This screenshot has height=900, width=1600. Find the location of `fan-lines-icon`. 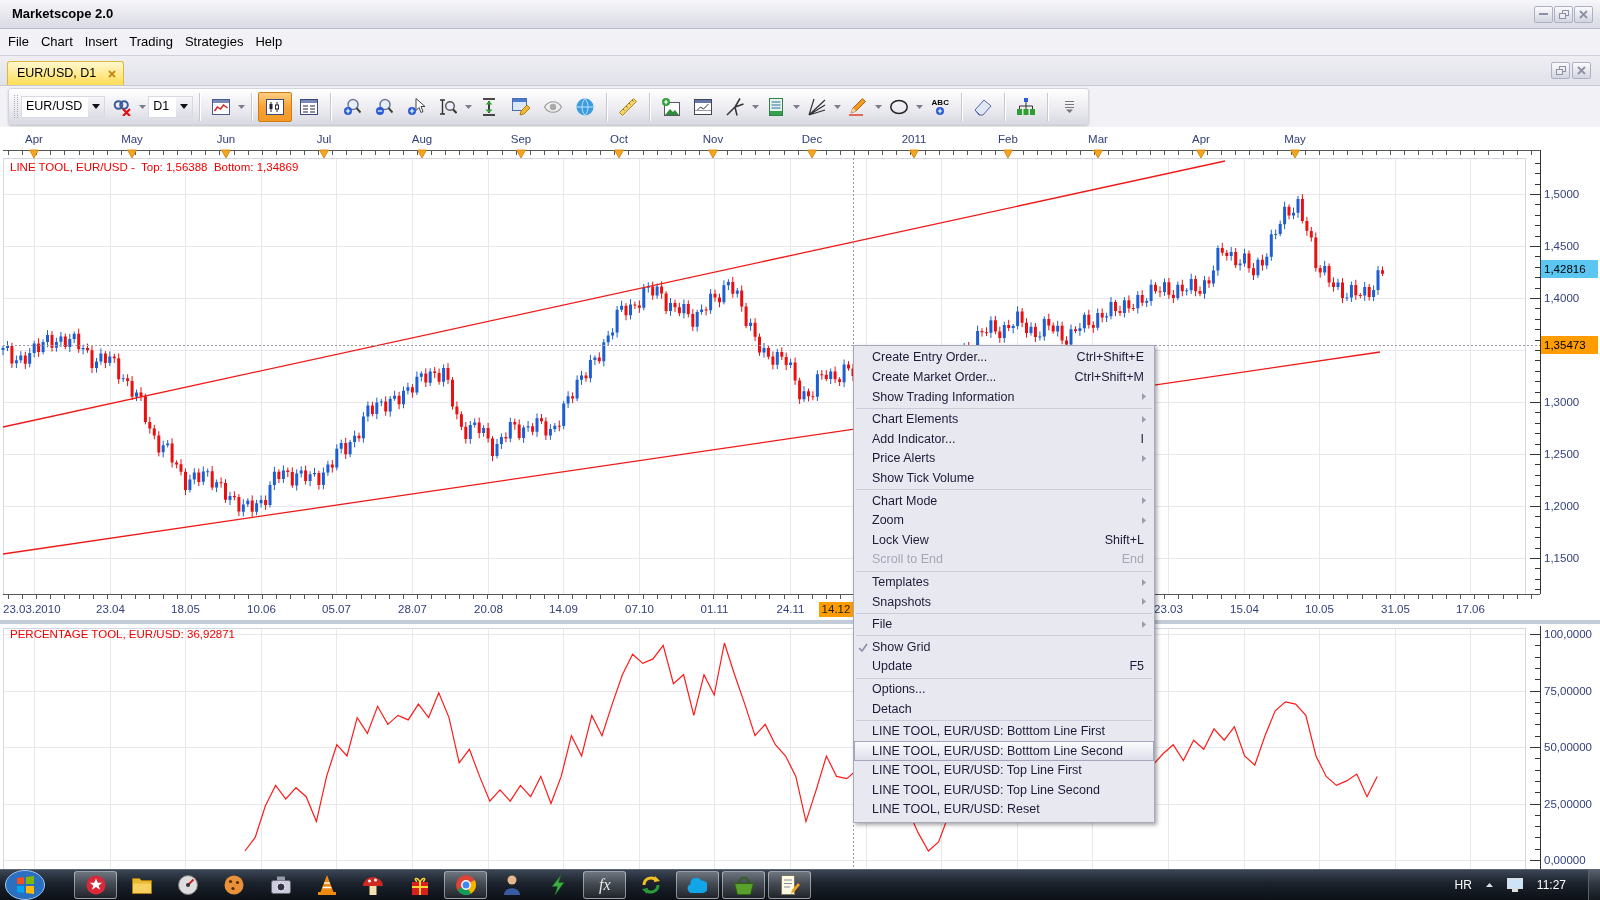

fan-lines-icon is located at coordinates (817, 106).